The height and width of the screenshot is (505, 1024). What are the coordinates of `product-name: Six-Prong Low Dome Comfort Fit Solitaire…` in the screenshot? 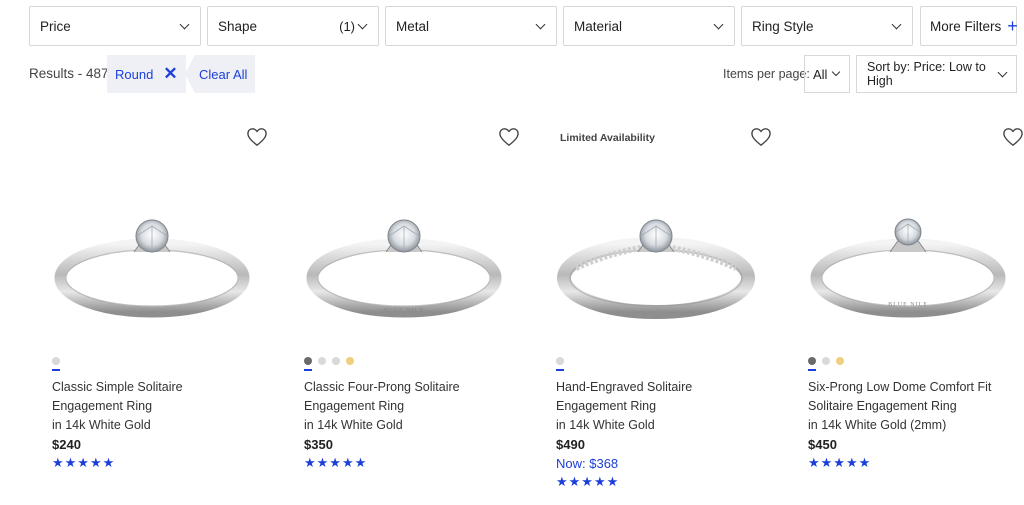 It's located at (908, 397).